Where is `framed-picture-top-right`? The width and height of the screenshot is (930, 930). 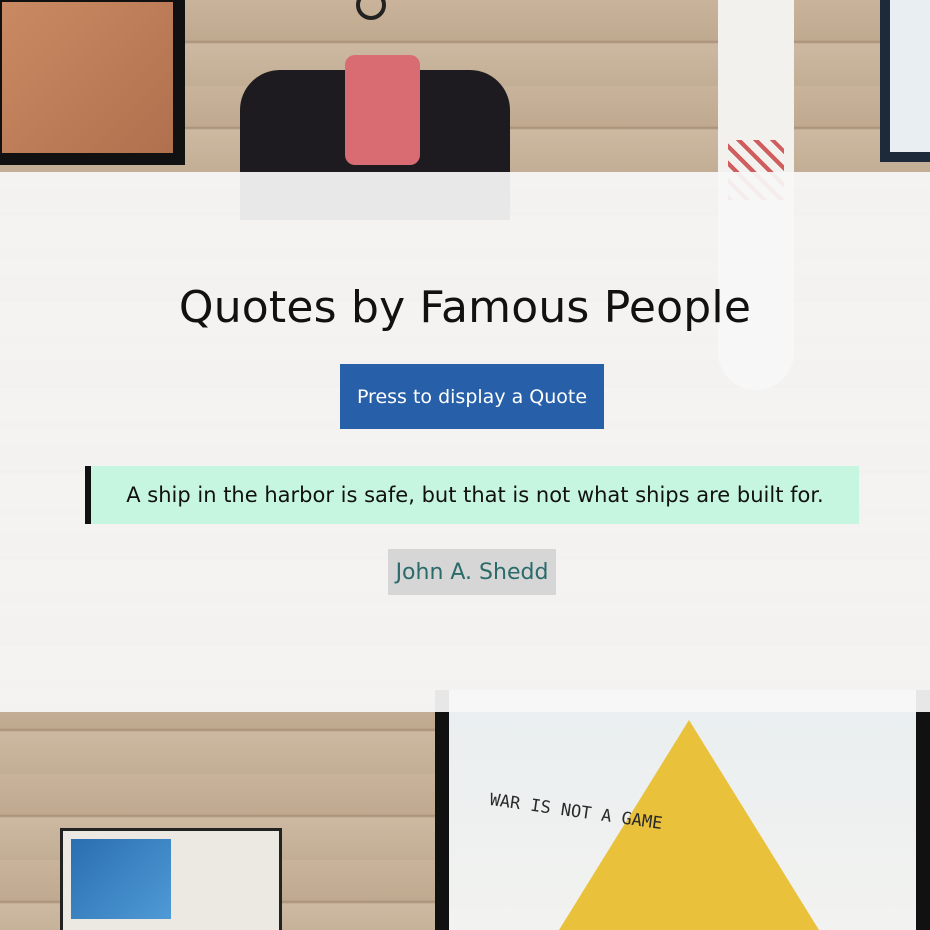
framed-picture-top-right is located at coordinates (905, 81).